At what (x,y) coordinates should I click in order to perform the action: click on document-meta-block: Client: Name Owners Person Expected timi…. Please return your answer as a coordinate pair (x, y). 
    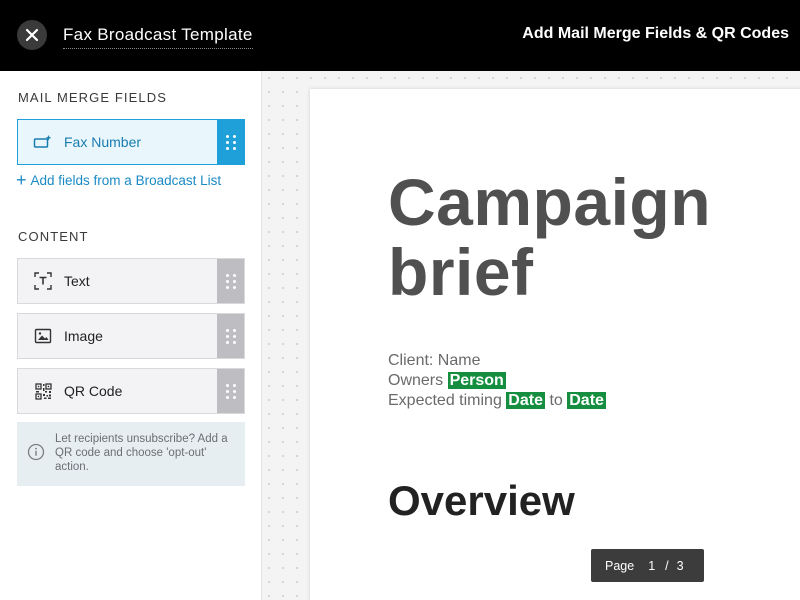
    Looking at the image, I should click on (497, 381).